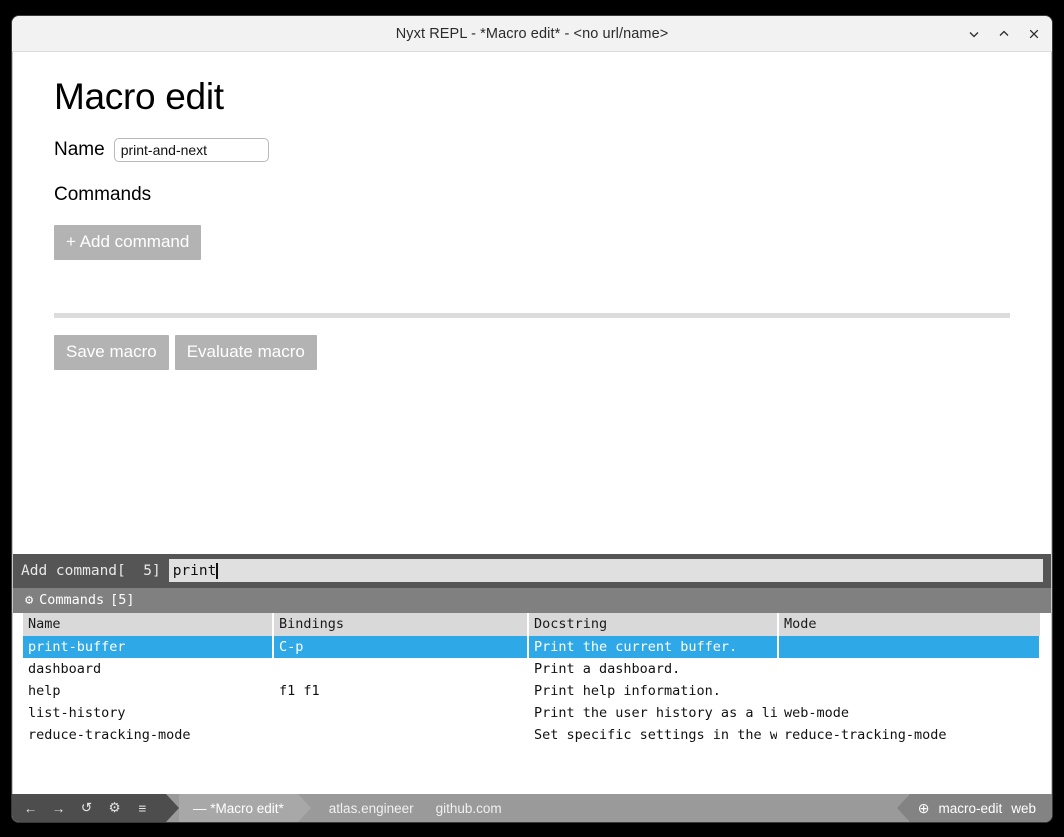 Image resolution: width=1064 pixels, height=837 pixels. Describe the element at coordinates (142, 808) in the screenshot. I see `menu-icon: ≡` at that location.